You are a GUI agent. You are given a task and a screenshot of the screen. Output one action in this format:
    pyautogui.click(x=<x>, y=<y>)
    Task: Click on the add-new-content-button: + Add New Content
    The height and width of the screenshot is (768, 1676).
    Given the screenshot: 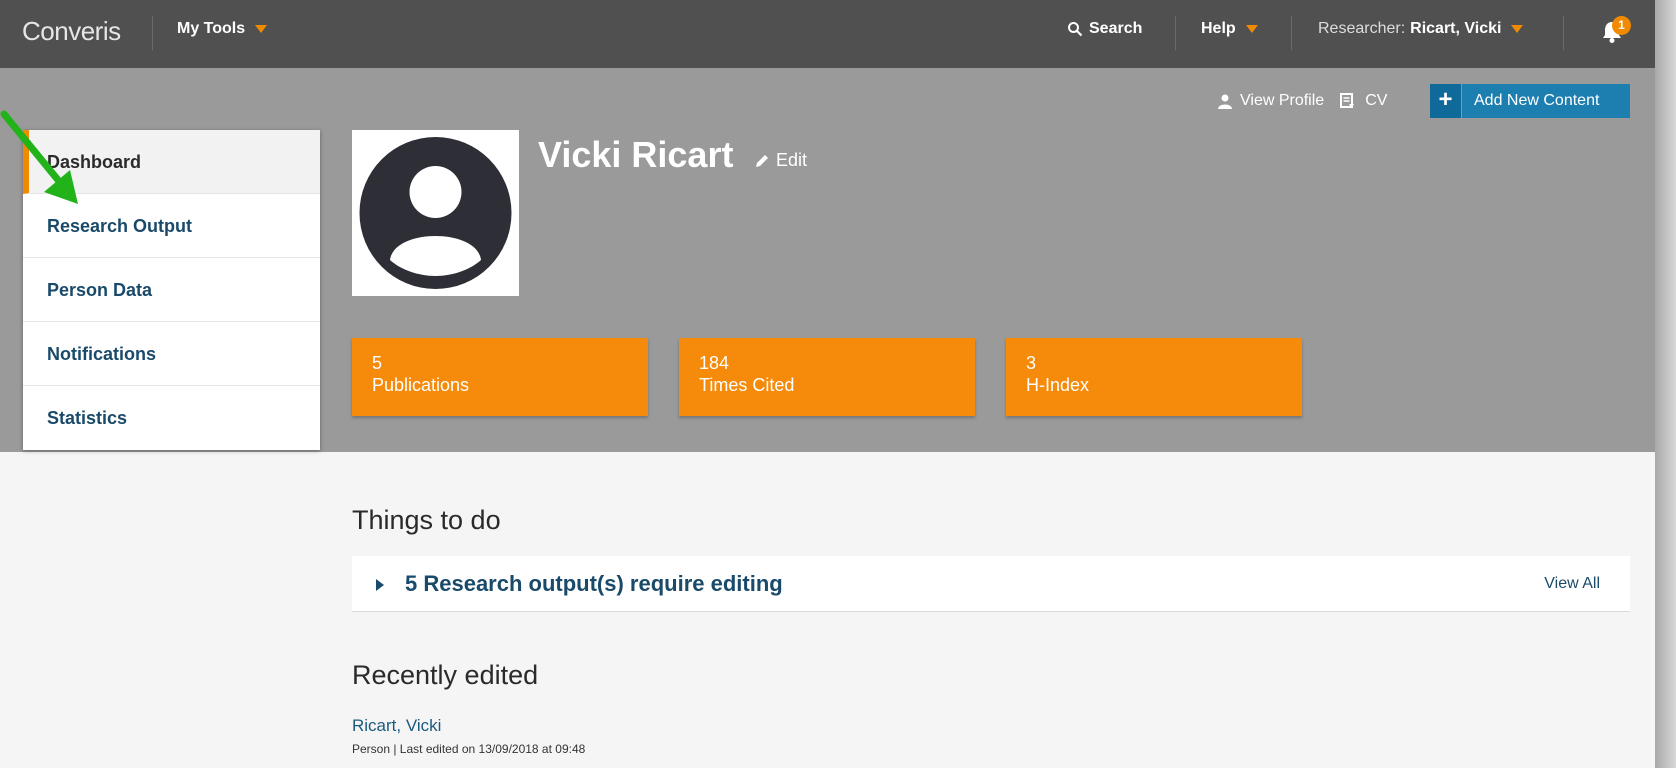 What is the action you would take?
    pyautogui.click(x=1530, y=101)
    